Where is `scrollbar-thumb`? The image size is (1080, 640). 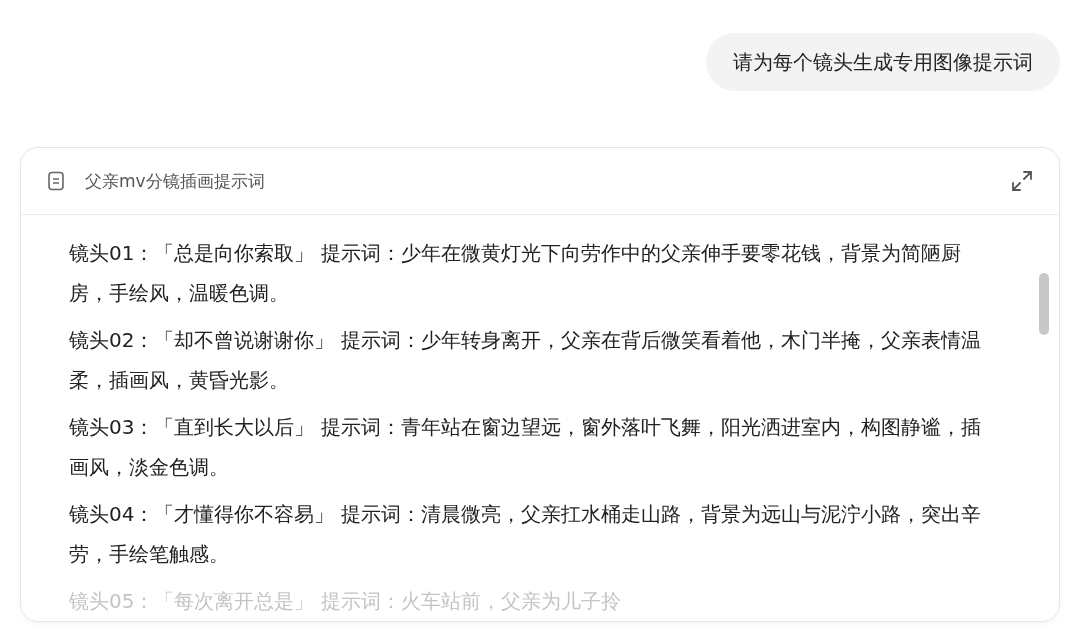 scrollbar-thumb is located at coordinates (1044, 304).